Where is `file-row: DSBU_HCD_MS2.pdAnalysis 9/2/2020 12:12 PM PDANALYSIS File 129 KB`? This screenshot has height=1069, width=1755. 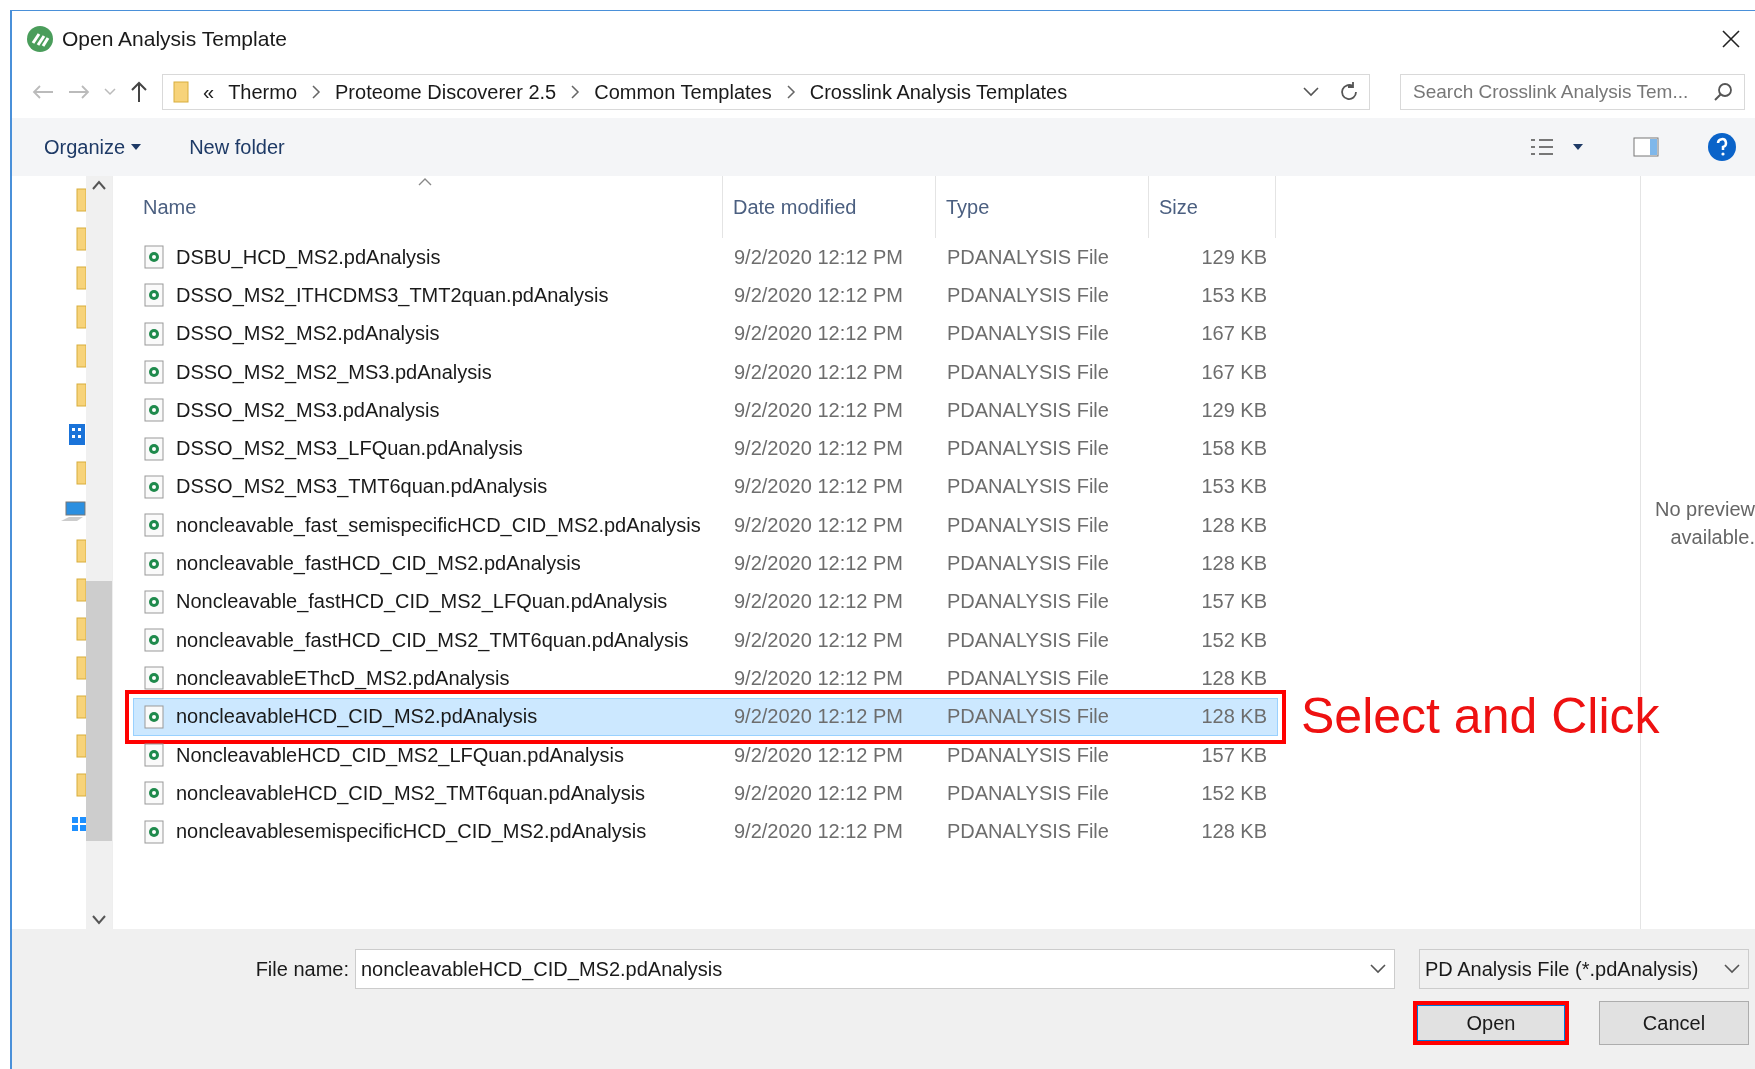
file-row: DSBU_HCD_MS2.pdAnalysis 9/2/2020 12:12 PM PDANALYSIS File 129 KB is located at coordinates (705, 257).